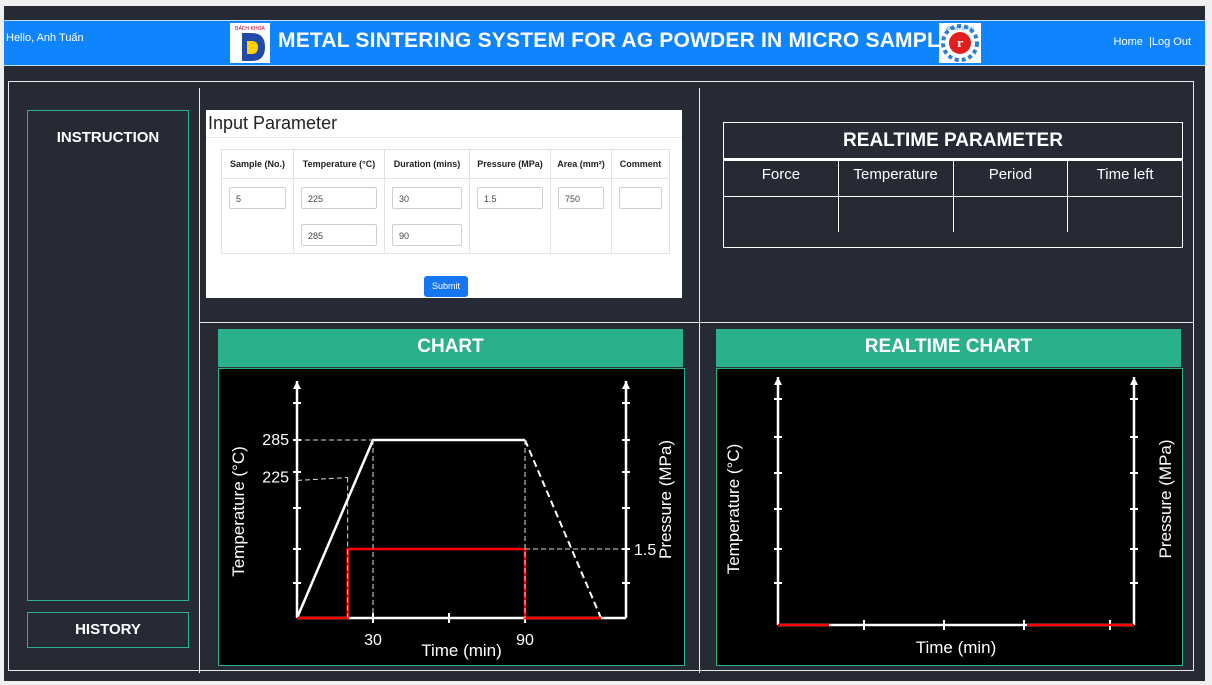 The height and width of the screenshot is (685, 1212). I want to click on temperature-input-2: 285, so click(339, 234).